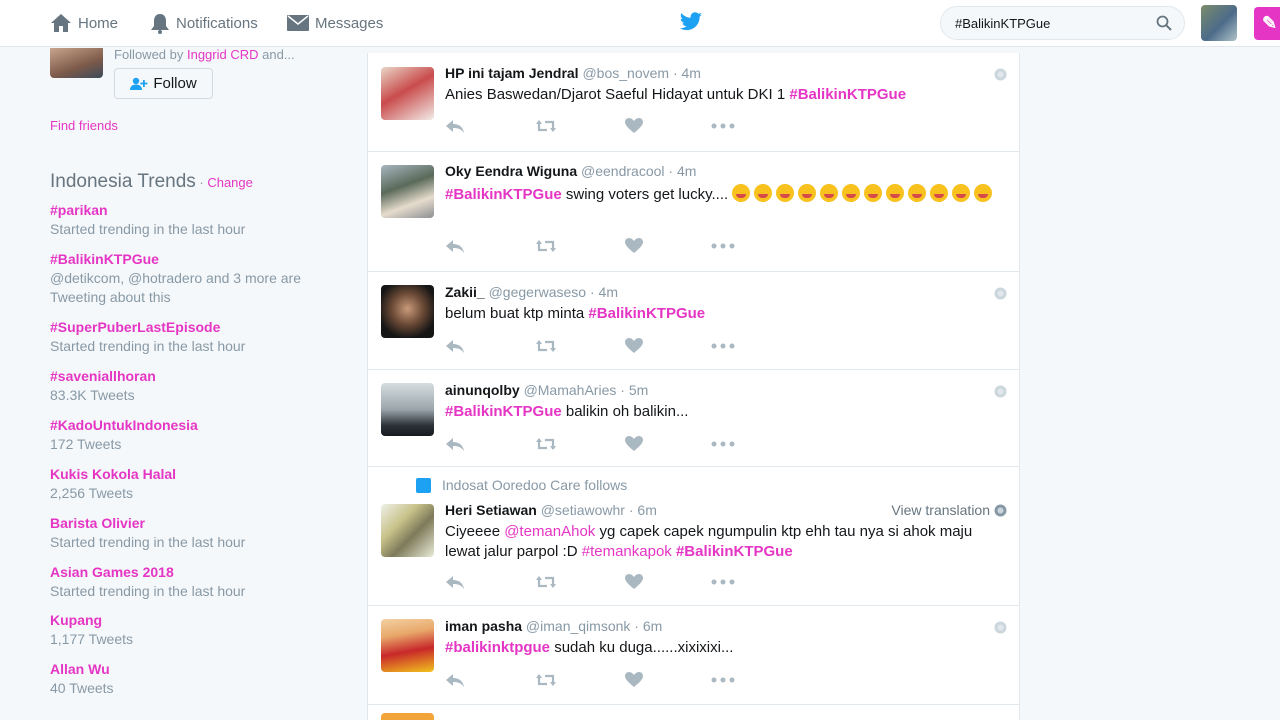  What do you see at coordinates (190, 669) in the screenshot?
I see `trend-name: Allan Wu` at bounding box center [190, 669].